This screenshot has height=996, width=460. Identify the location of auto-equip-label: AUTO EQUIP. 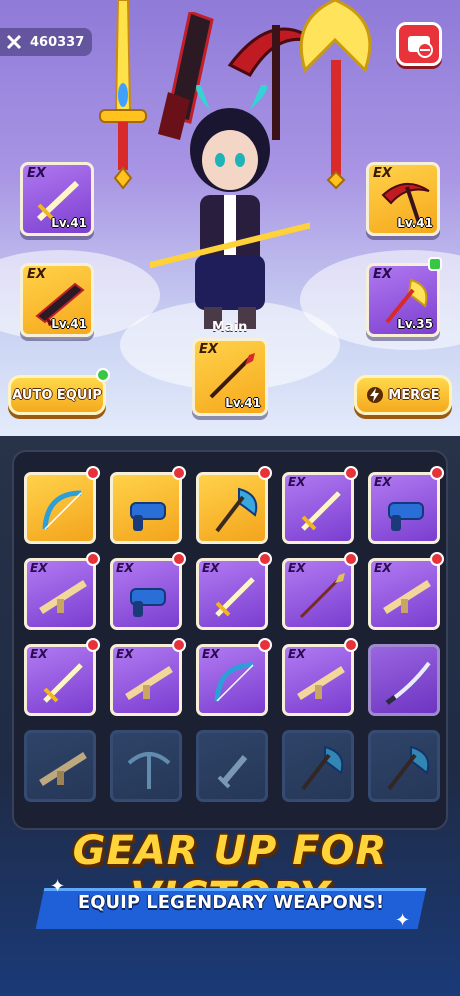
(57, 395).